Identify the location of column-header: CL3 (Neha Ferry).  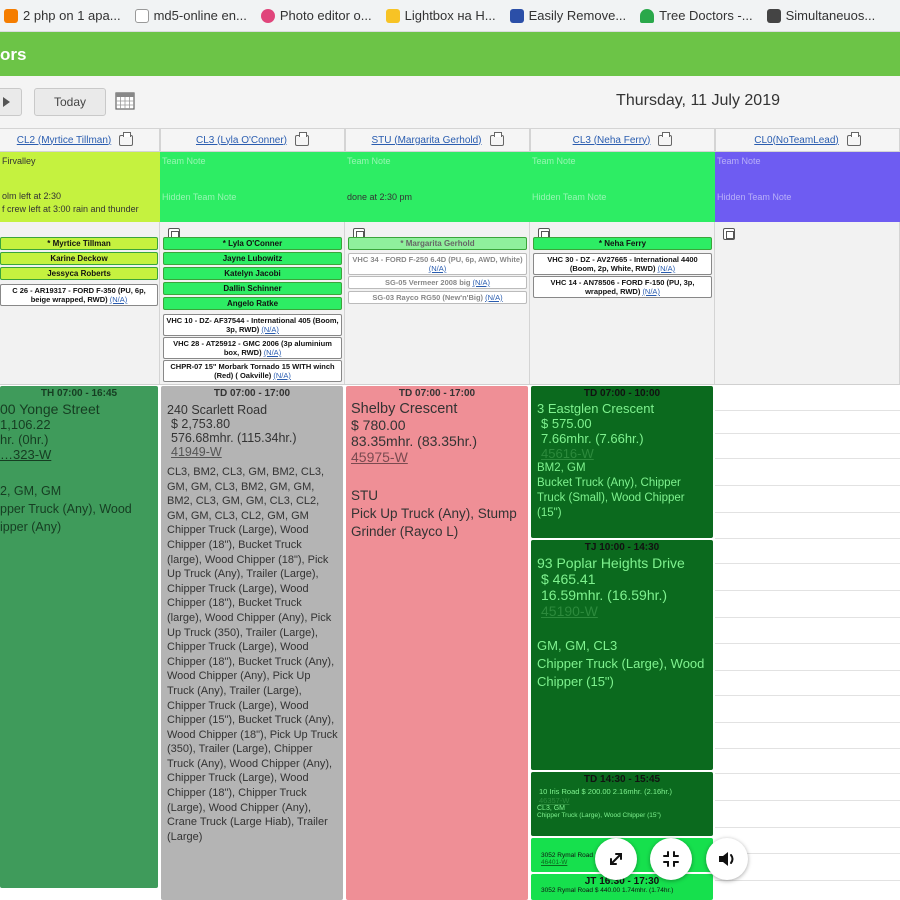
(622, 140).